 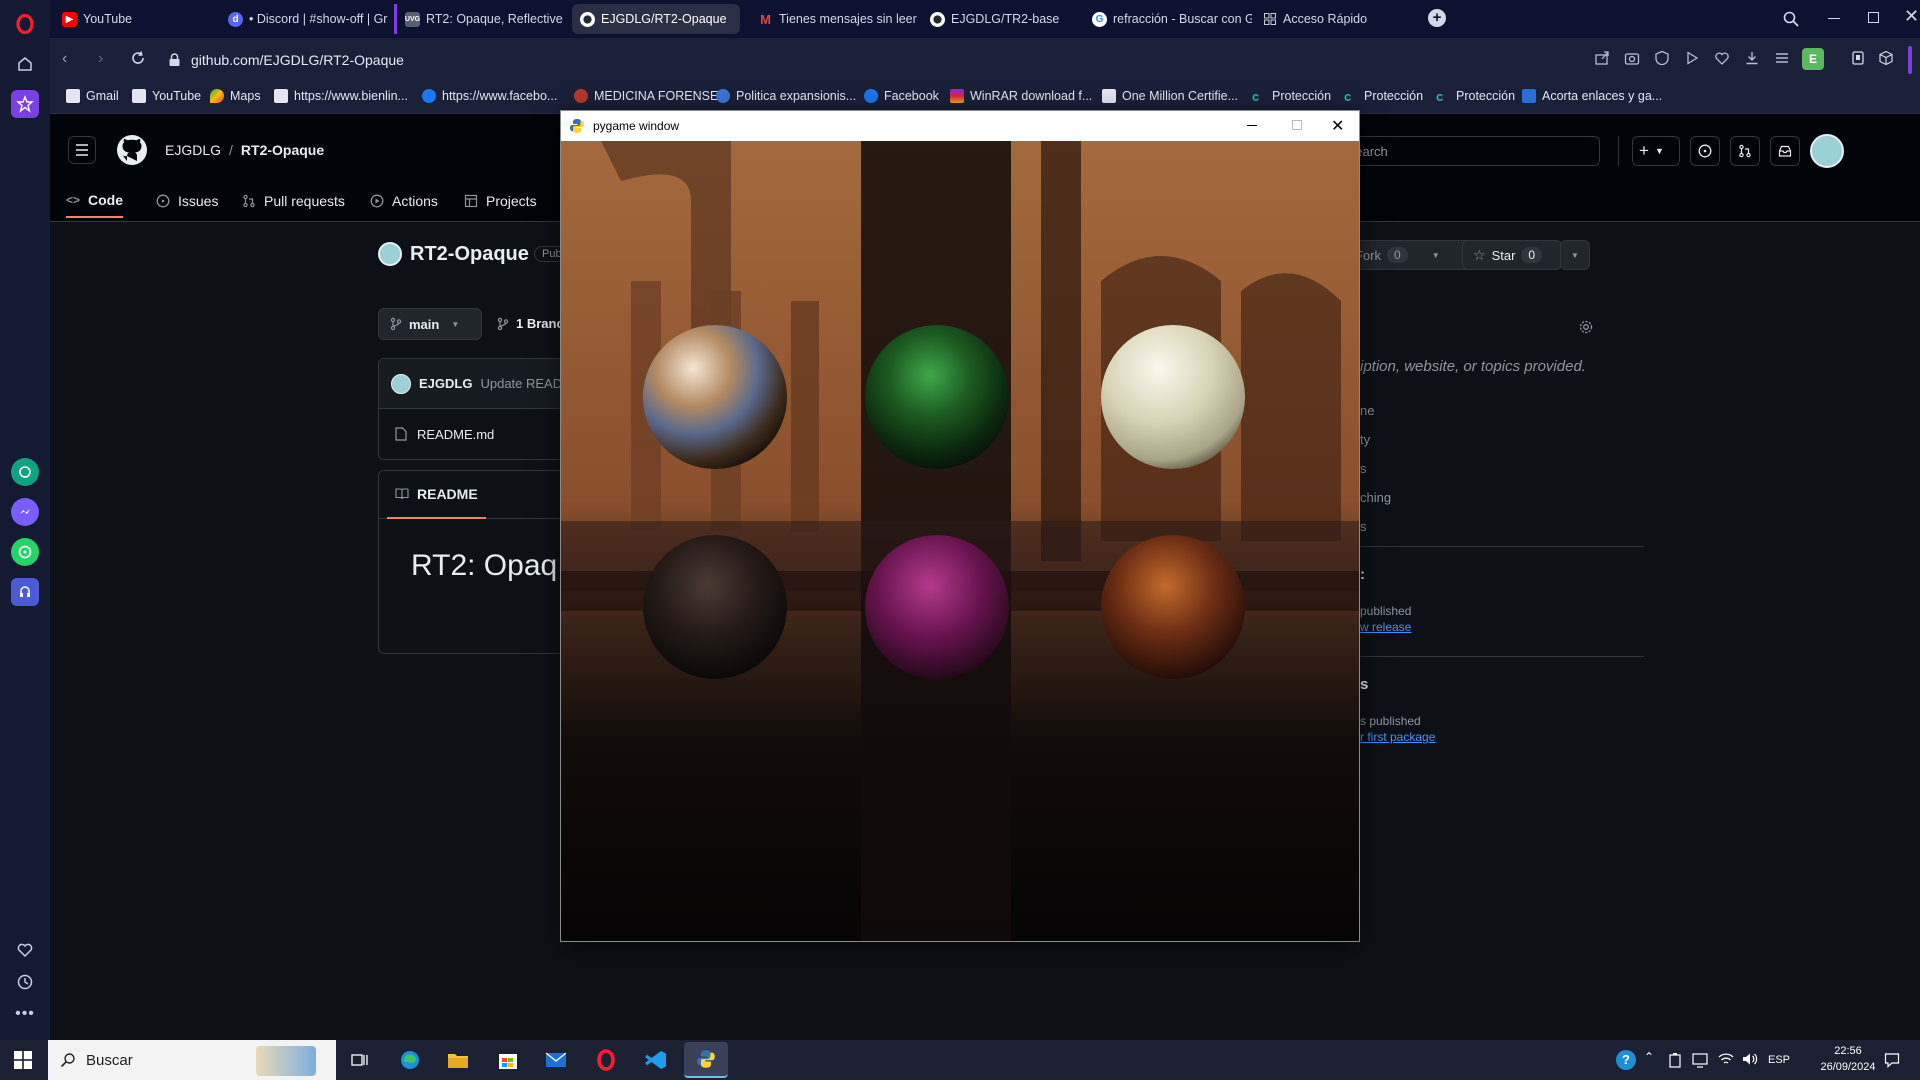 What do you see at coordinates (410, 1060) in the screenshot?
I see `edge-browser-icon` at bounding box center [410, 1060].